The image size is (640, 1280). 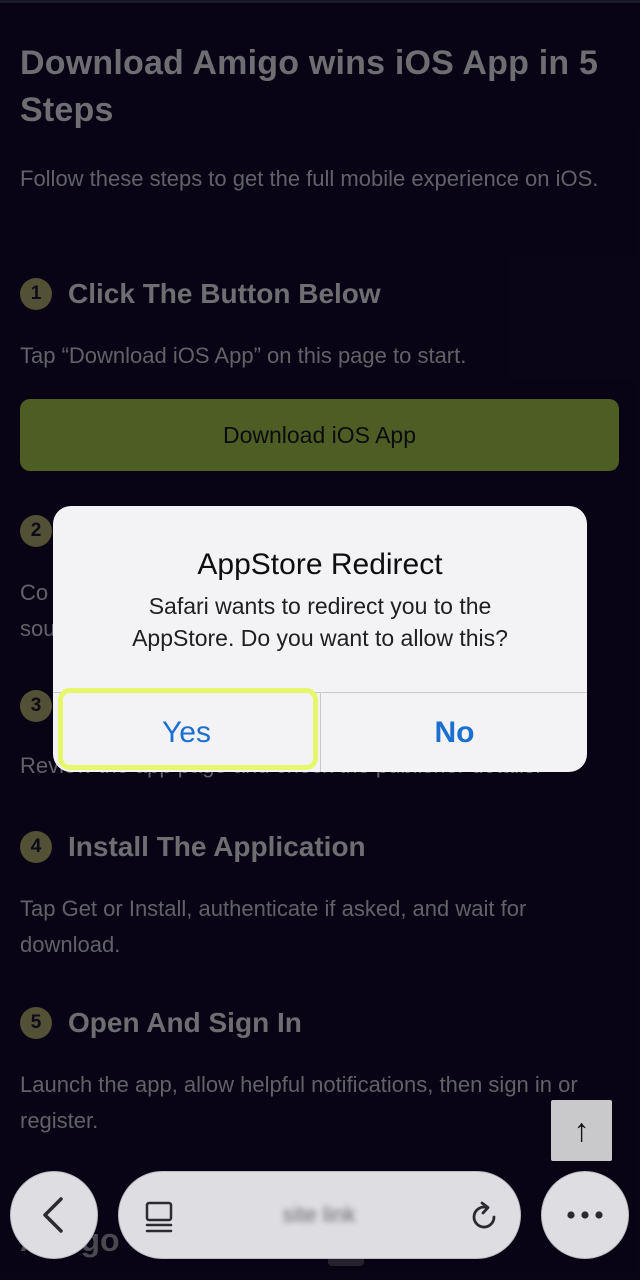 I want to click on reload-icon, so click(x=484, y=1217).